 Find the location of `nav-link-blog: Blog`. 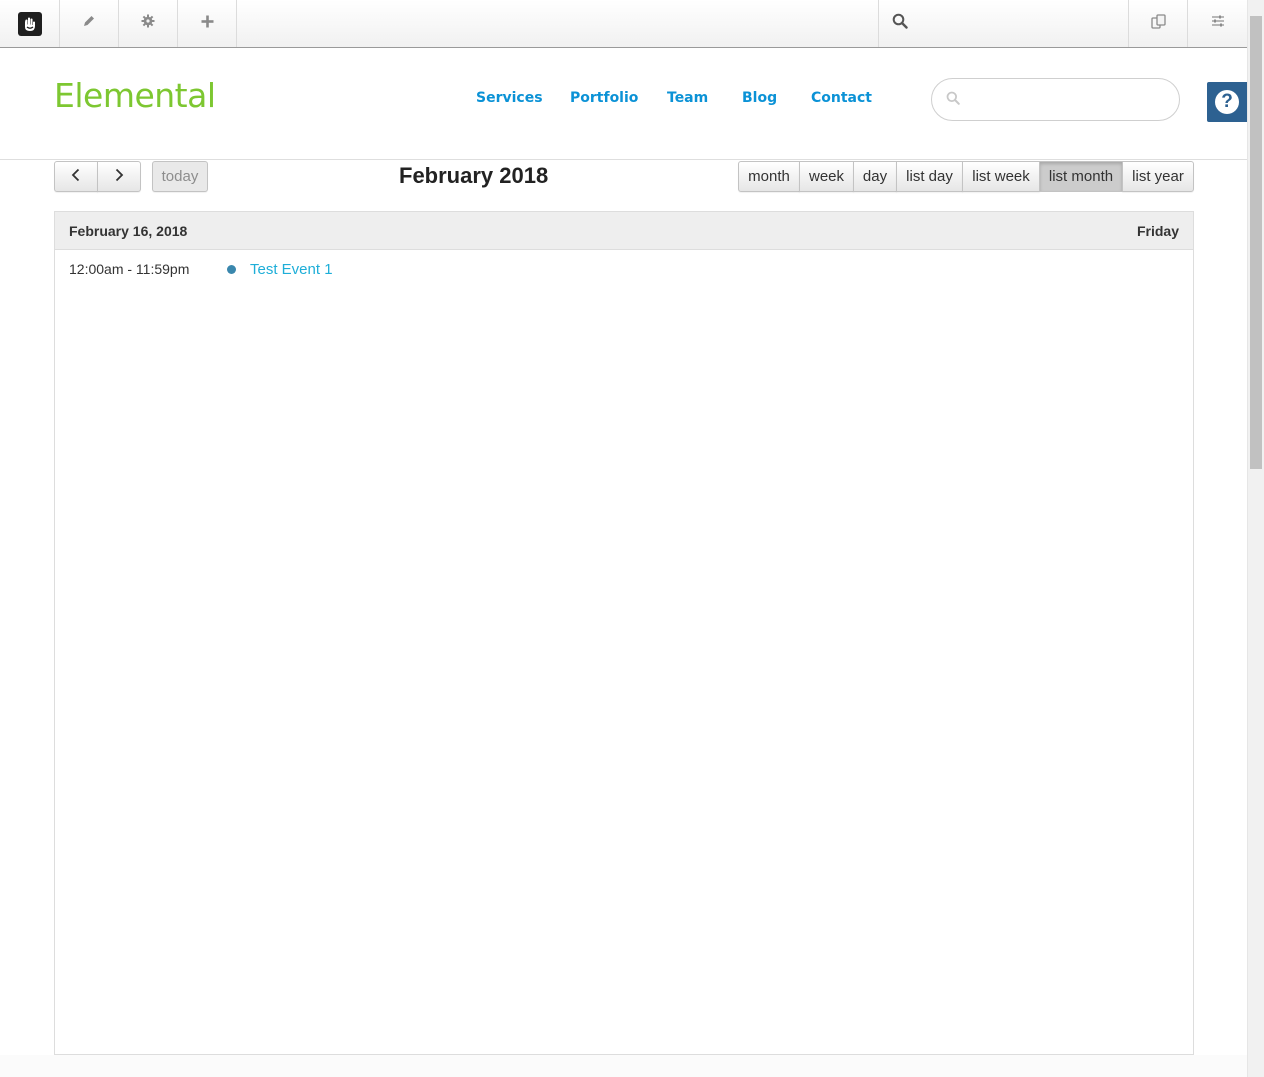

nav-link-blog: Blog is located at coordinates (759, 98).